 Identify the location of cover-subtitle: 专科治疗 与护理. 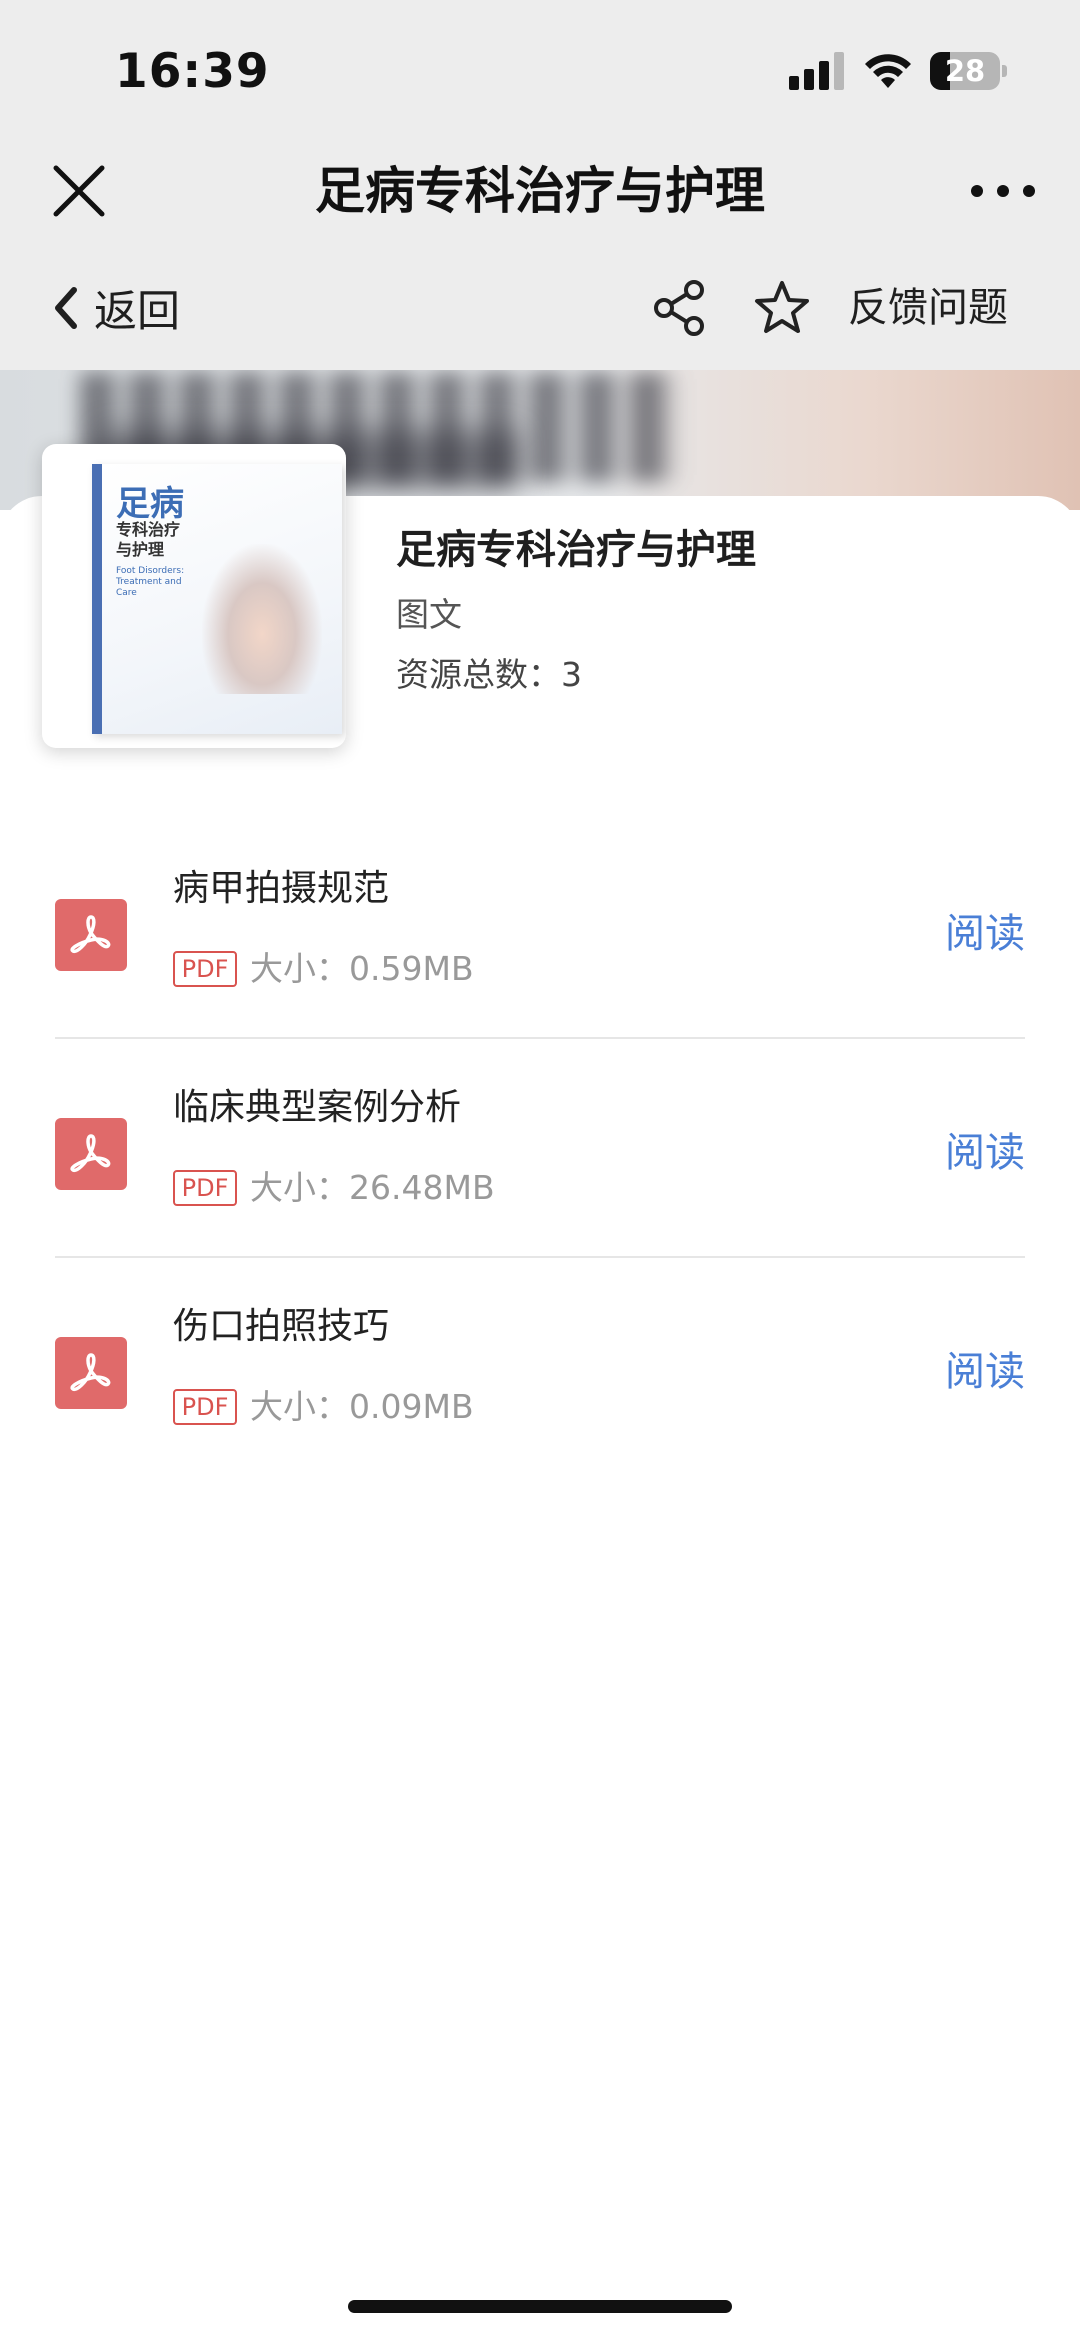
(148, 539).